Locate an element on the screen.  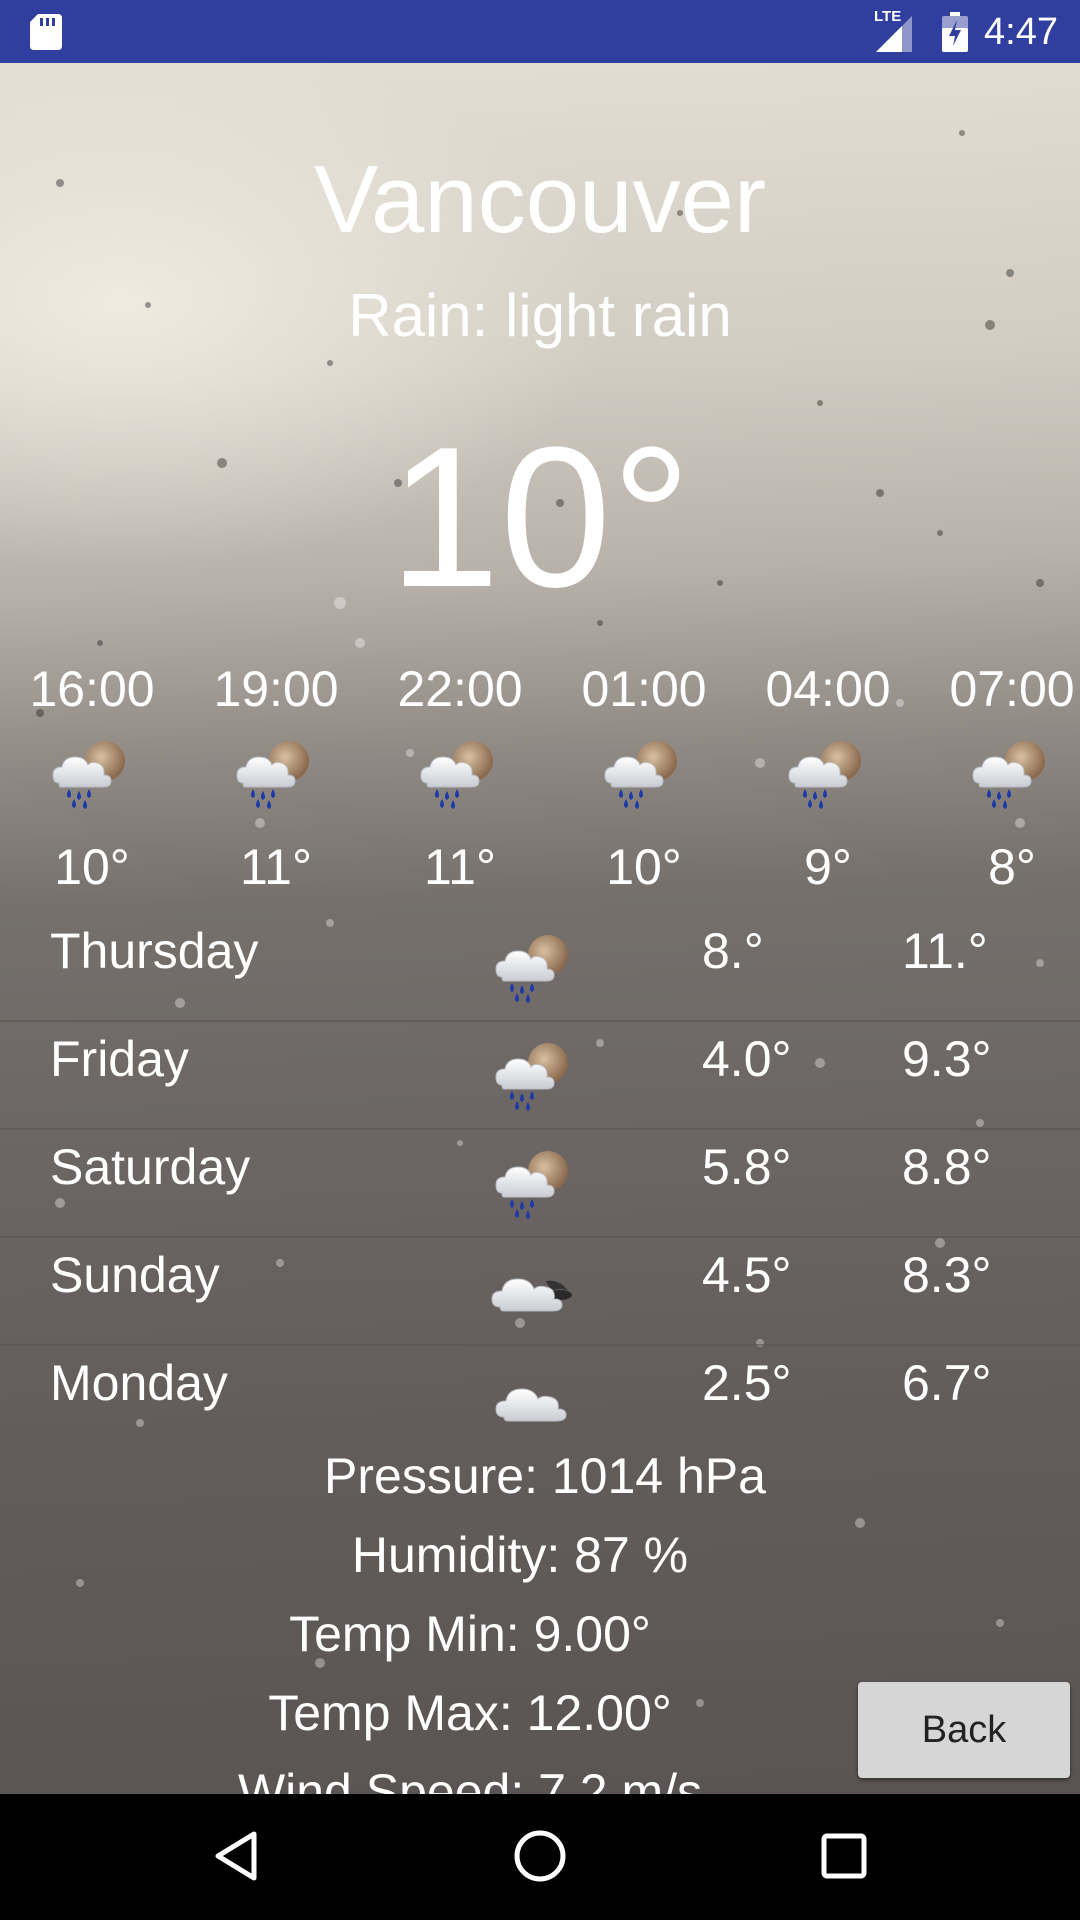
day-name: Friday is located at coordinates (119, 1059).